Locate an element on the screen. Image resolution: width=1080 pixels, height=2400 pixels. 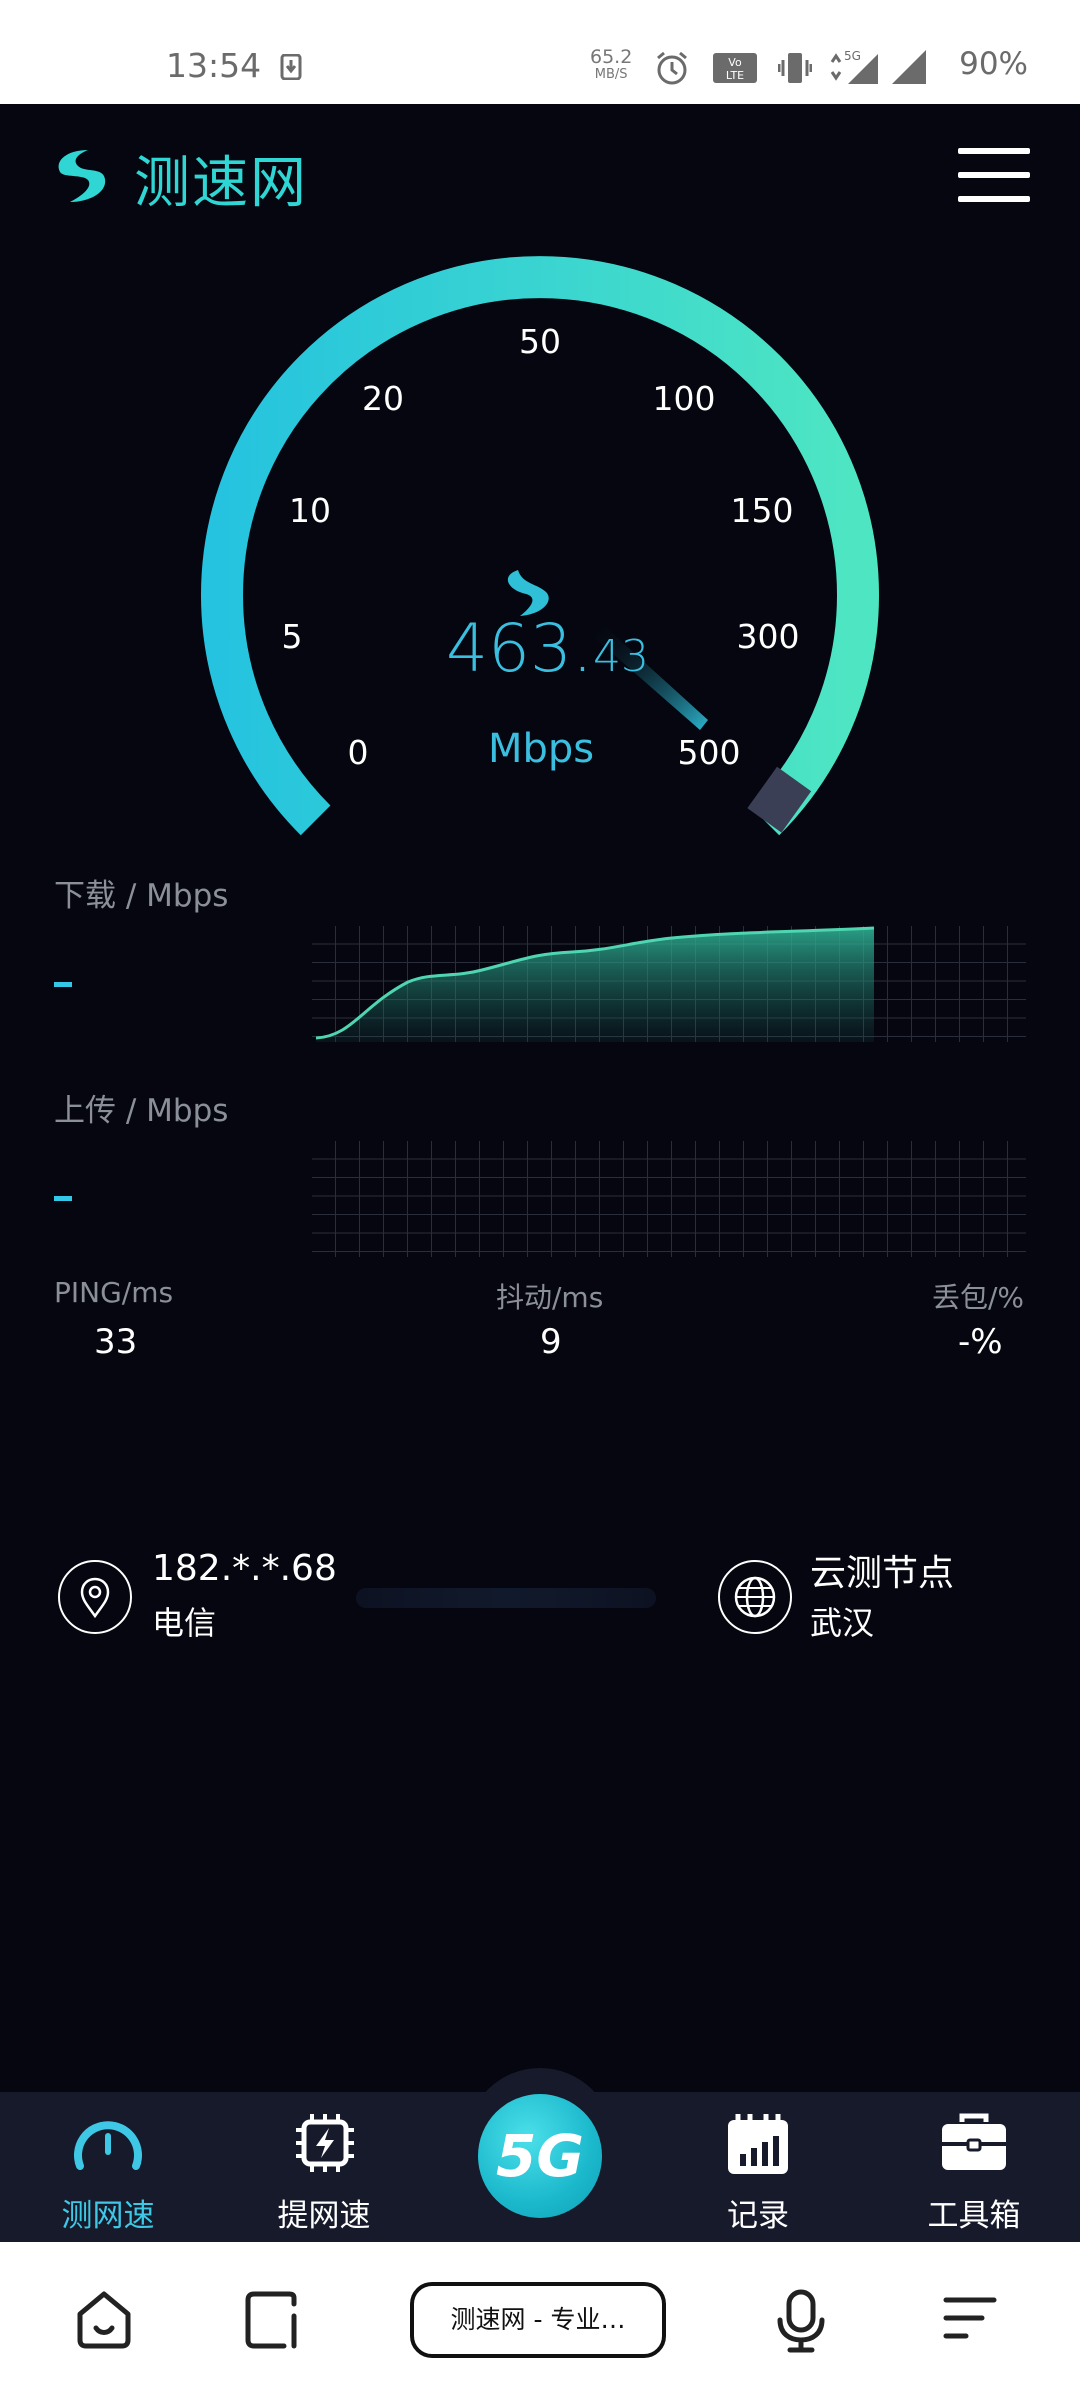
tabs-icon is located at coordinates (274, 2320).